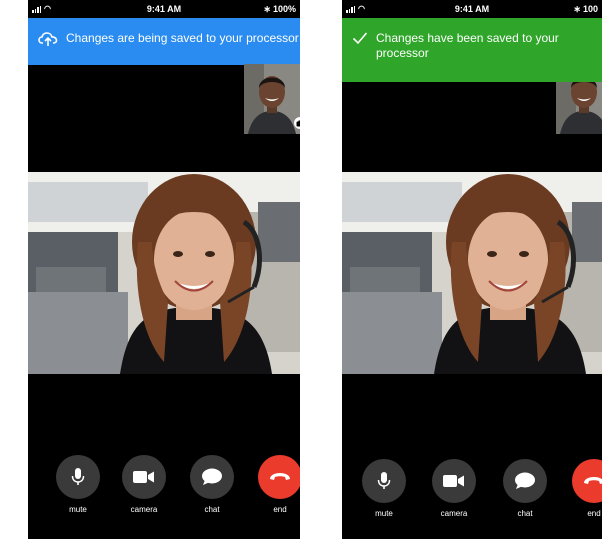  What do you see at coordinates (360, 38) in the screenshot?
I see `checkmark-icon` at bounding box center [360, 38].